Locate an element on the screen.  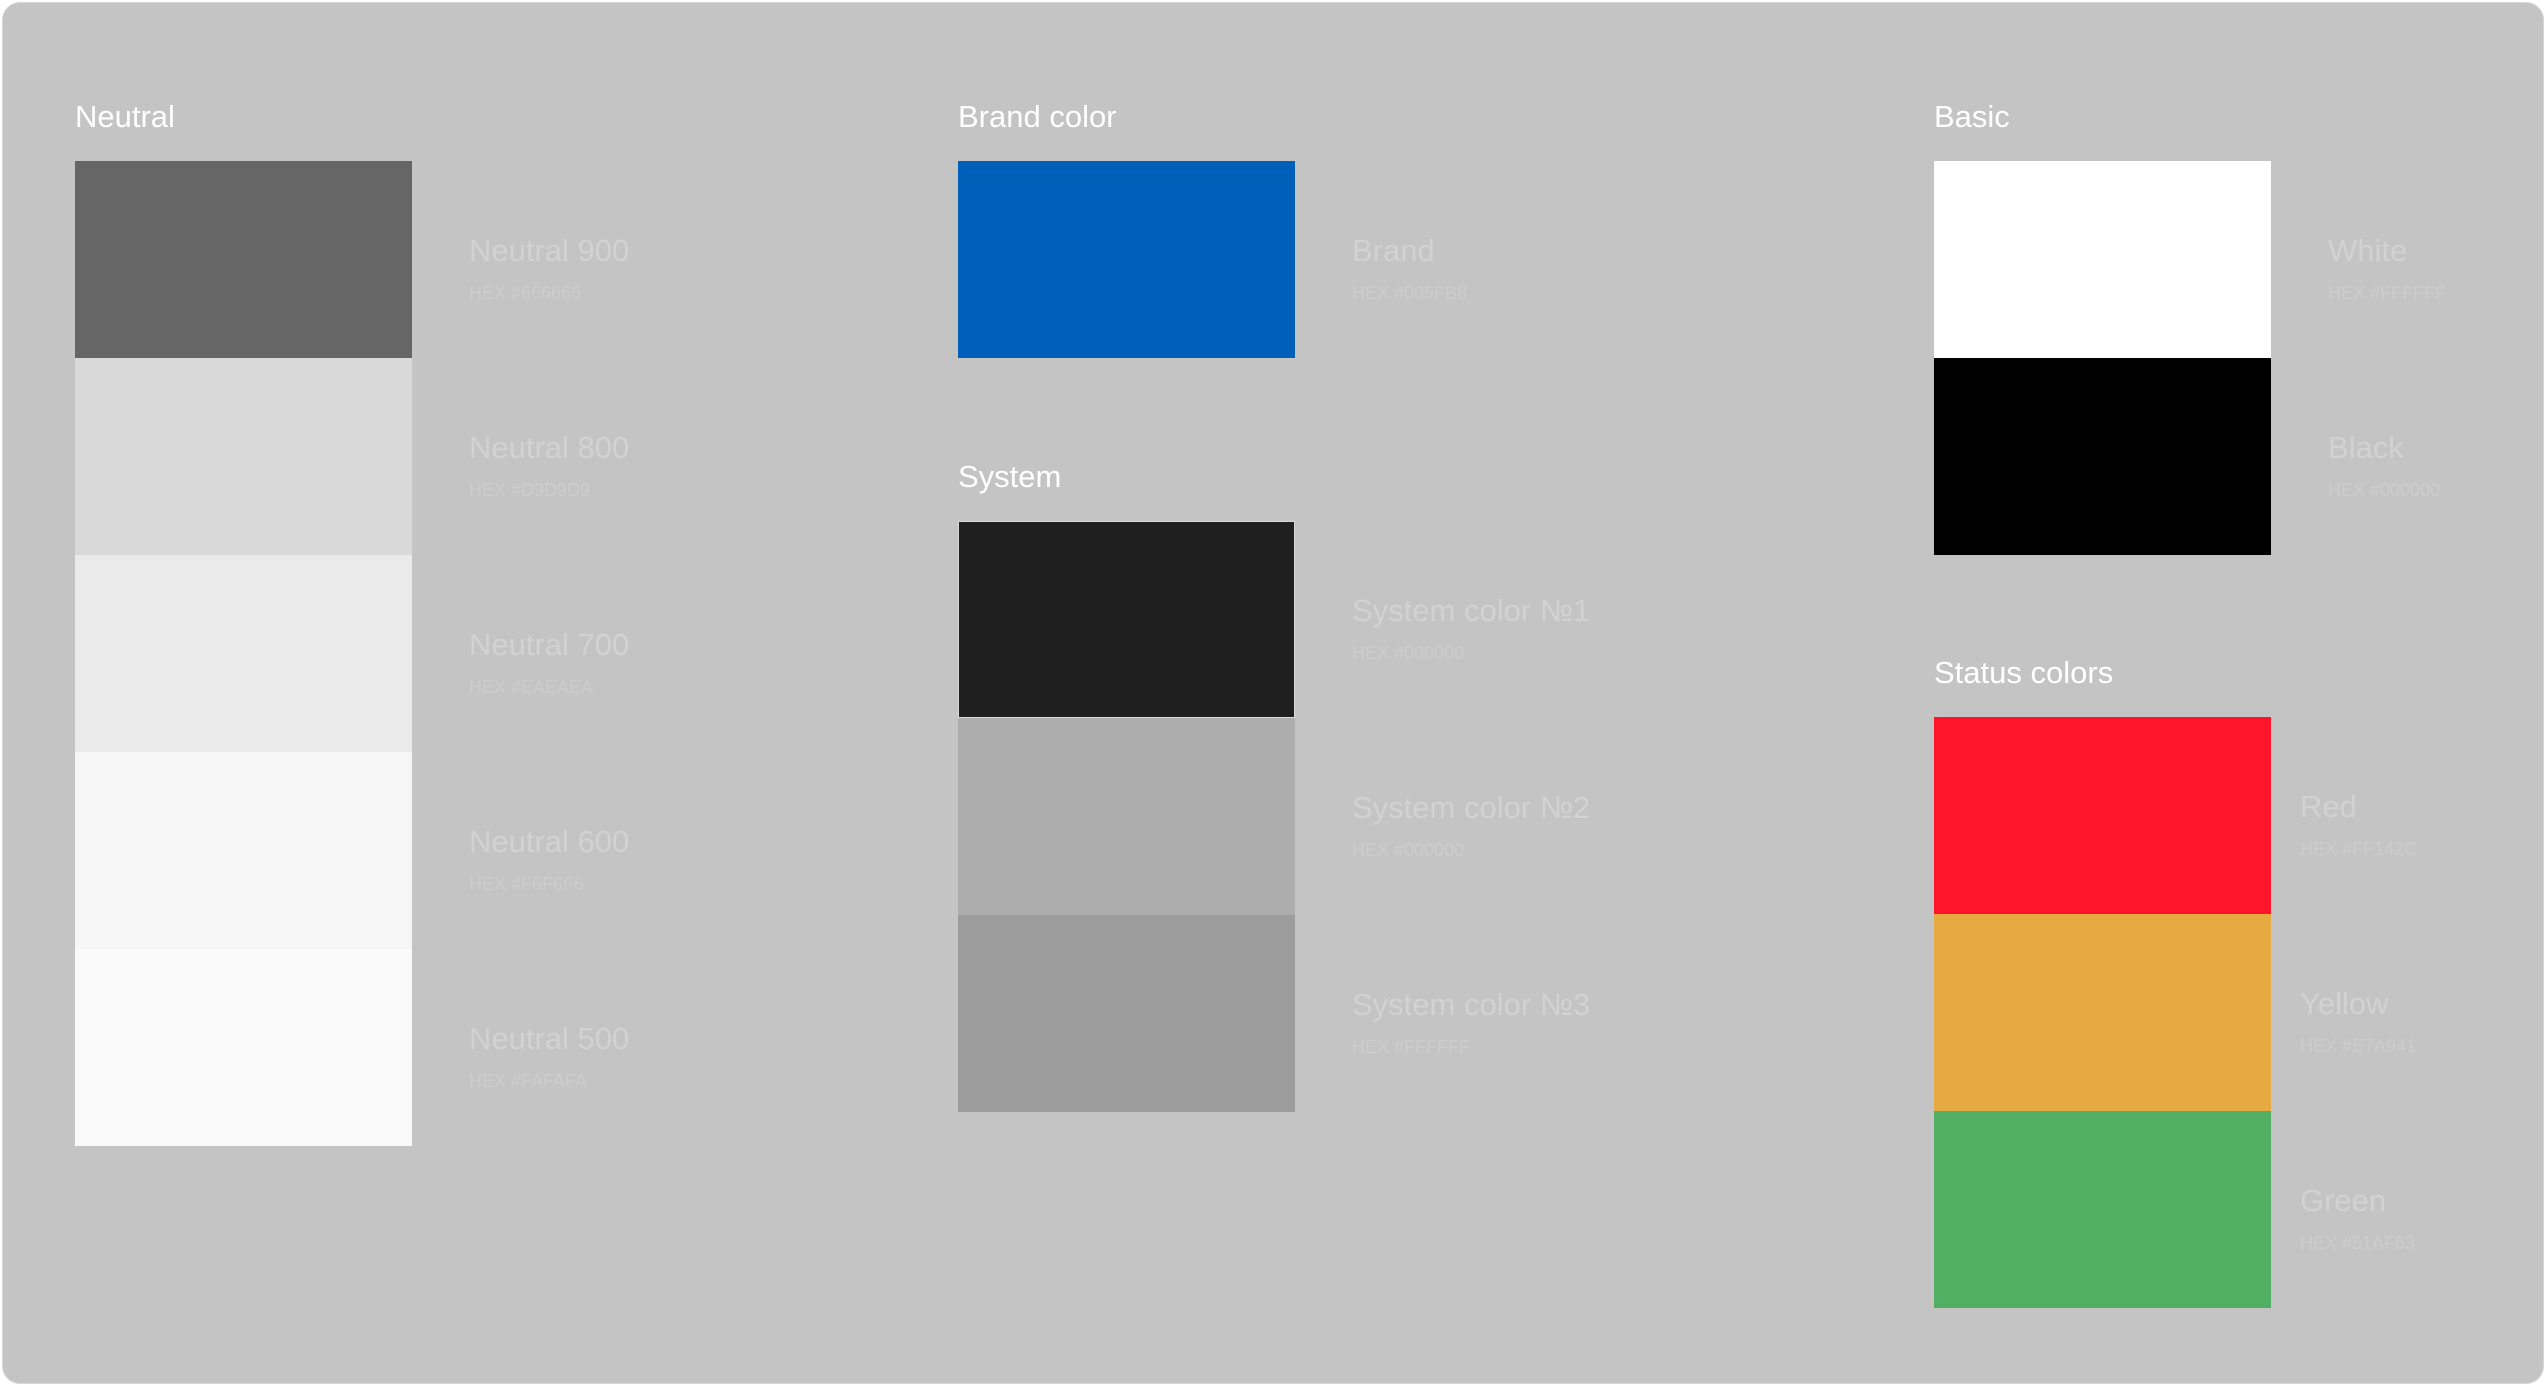
neutral-900-label: Neutral 900 is located at coordinates (549, 250).